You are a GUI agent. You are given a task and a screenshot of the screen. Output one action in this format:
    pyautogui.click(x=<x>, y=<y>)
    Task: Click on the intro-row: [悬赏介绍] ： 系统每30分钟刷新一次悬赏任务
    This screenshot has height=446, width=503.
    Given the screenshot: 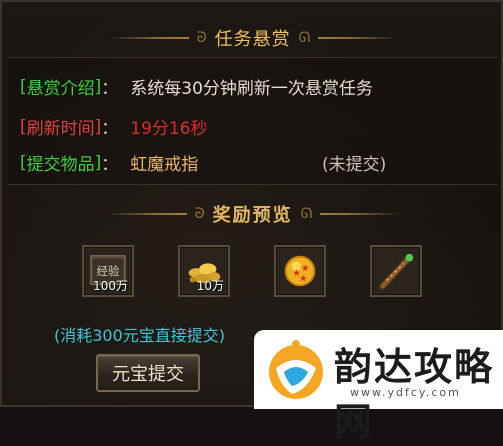 What is the action you would take?
    pyautogui.click(x=196, y=87)
    